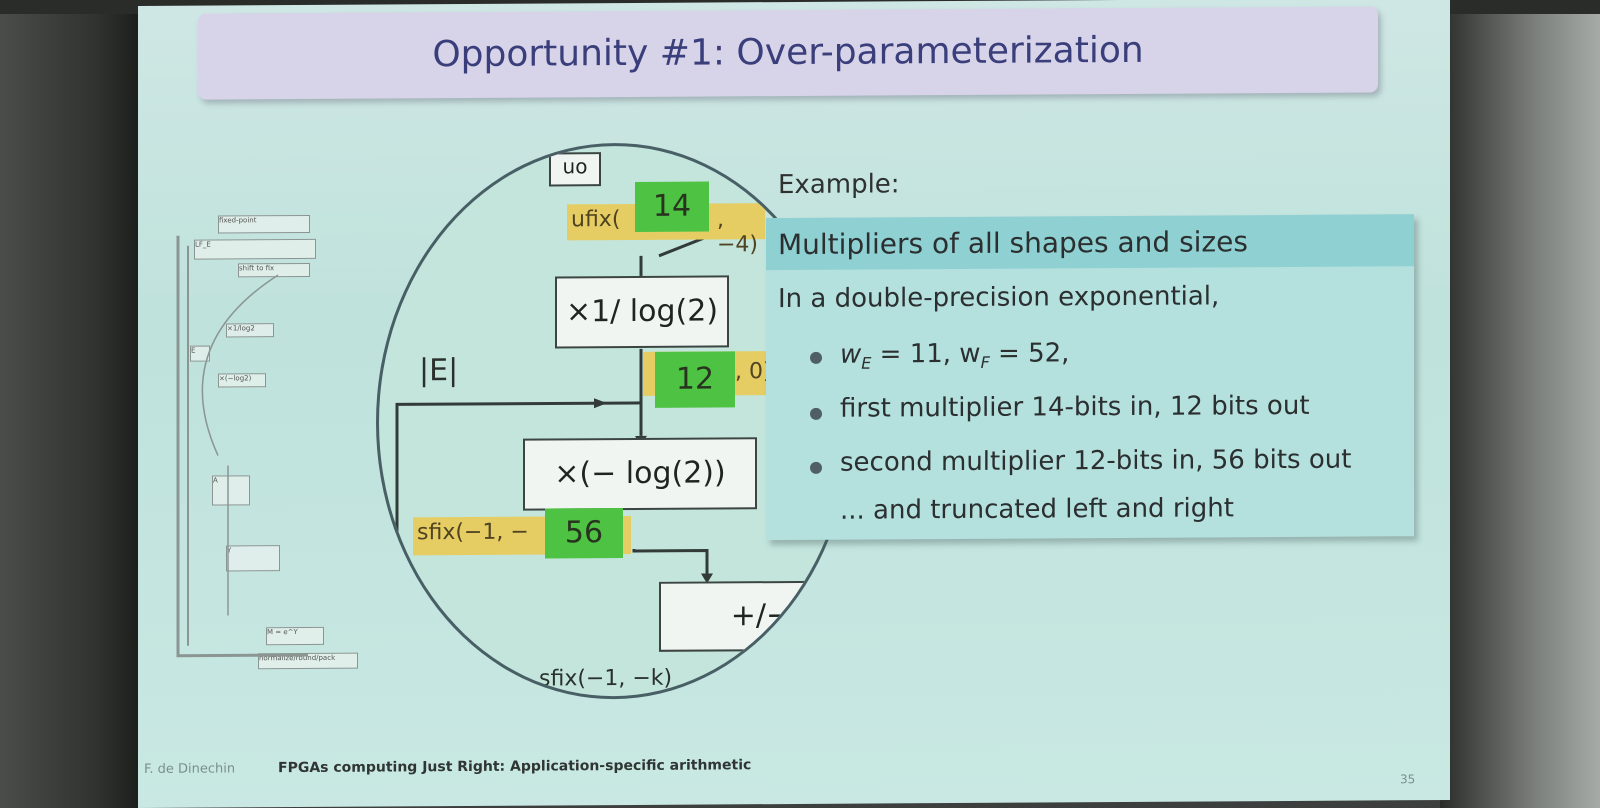 This screenshot has height=808, width=1600. What do you see at coordinates (642, 312) in the screenshot?
I see `multiplier-1-box: ×1/ log(2)` at bounding box center [642, 312].